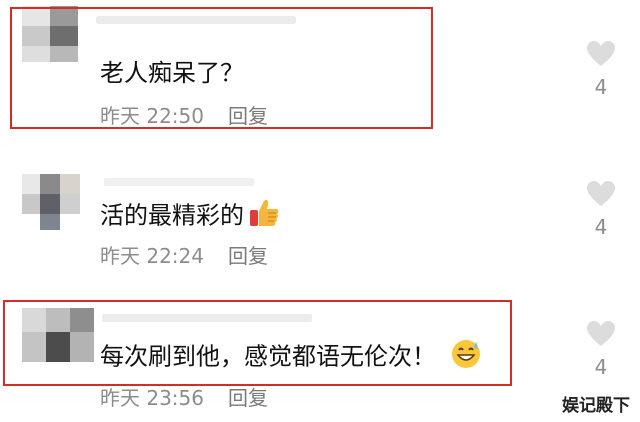  Describe the element at coordinates (179, 182) in the screenshot. I see `username-blurred` at that location.